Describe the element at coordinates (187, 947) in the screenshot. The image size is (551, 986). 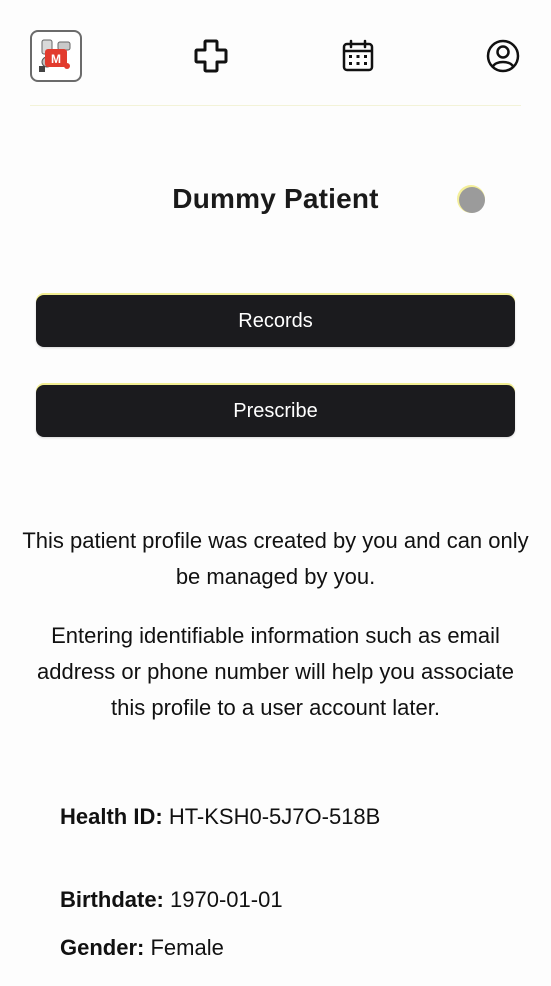
I see `gender-value: Female` at that location.